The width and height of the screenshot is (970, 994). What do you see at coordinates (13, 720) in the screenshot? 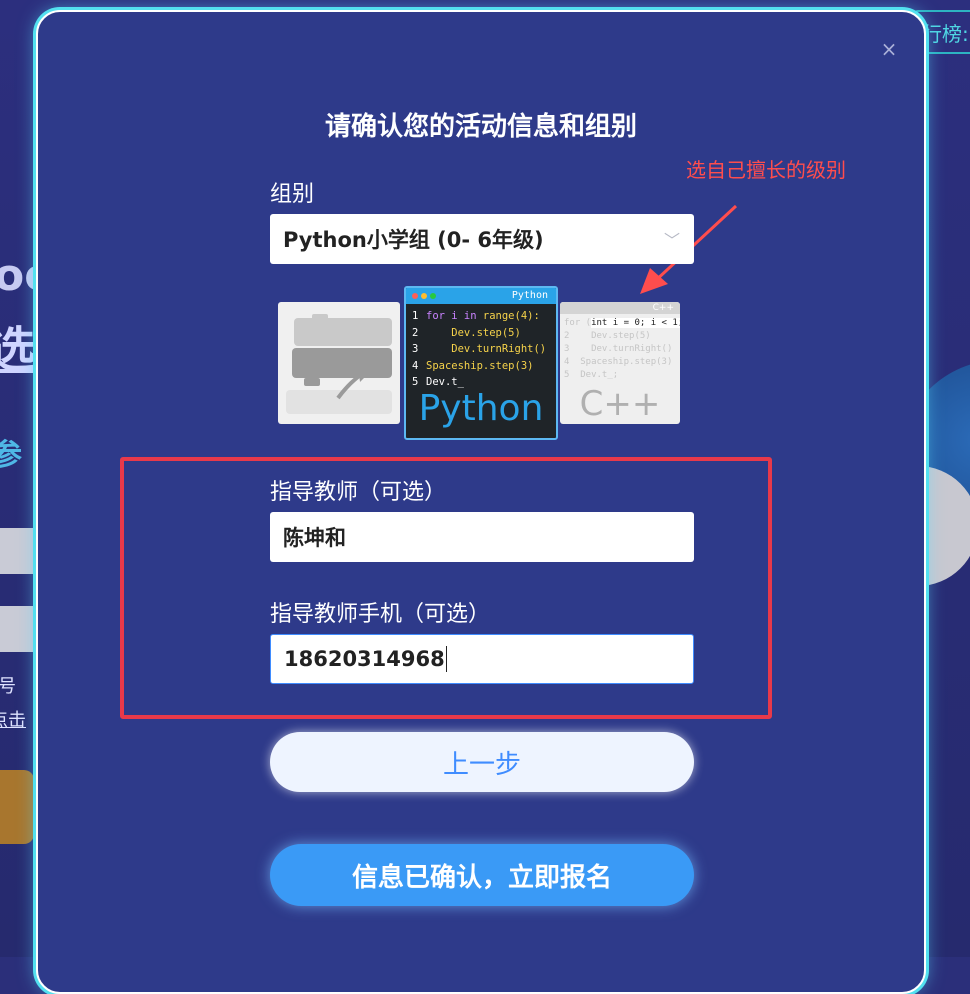
I see `bg-link-text: 点击` at bounding box center [13, 720].